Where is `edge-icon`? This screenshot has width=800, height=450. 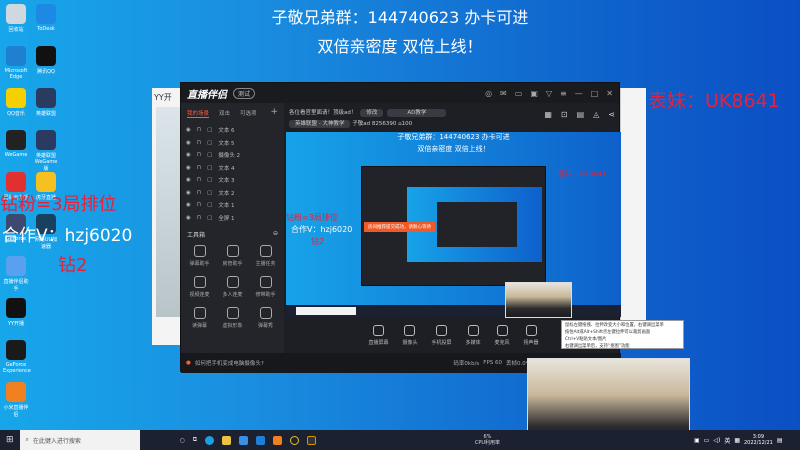
edge-icon is located at coordinates (210, 440).